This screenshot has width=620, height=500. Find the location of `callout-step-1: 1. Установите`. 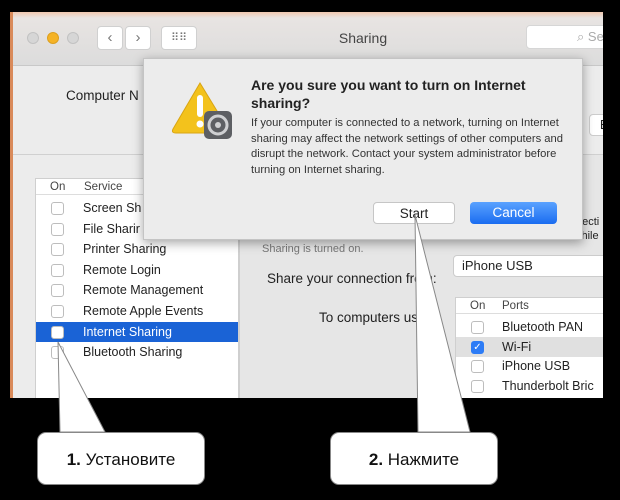

callout-step-1: 1. Установите is located at coordinates (121, 458).